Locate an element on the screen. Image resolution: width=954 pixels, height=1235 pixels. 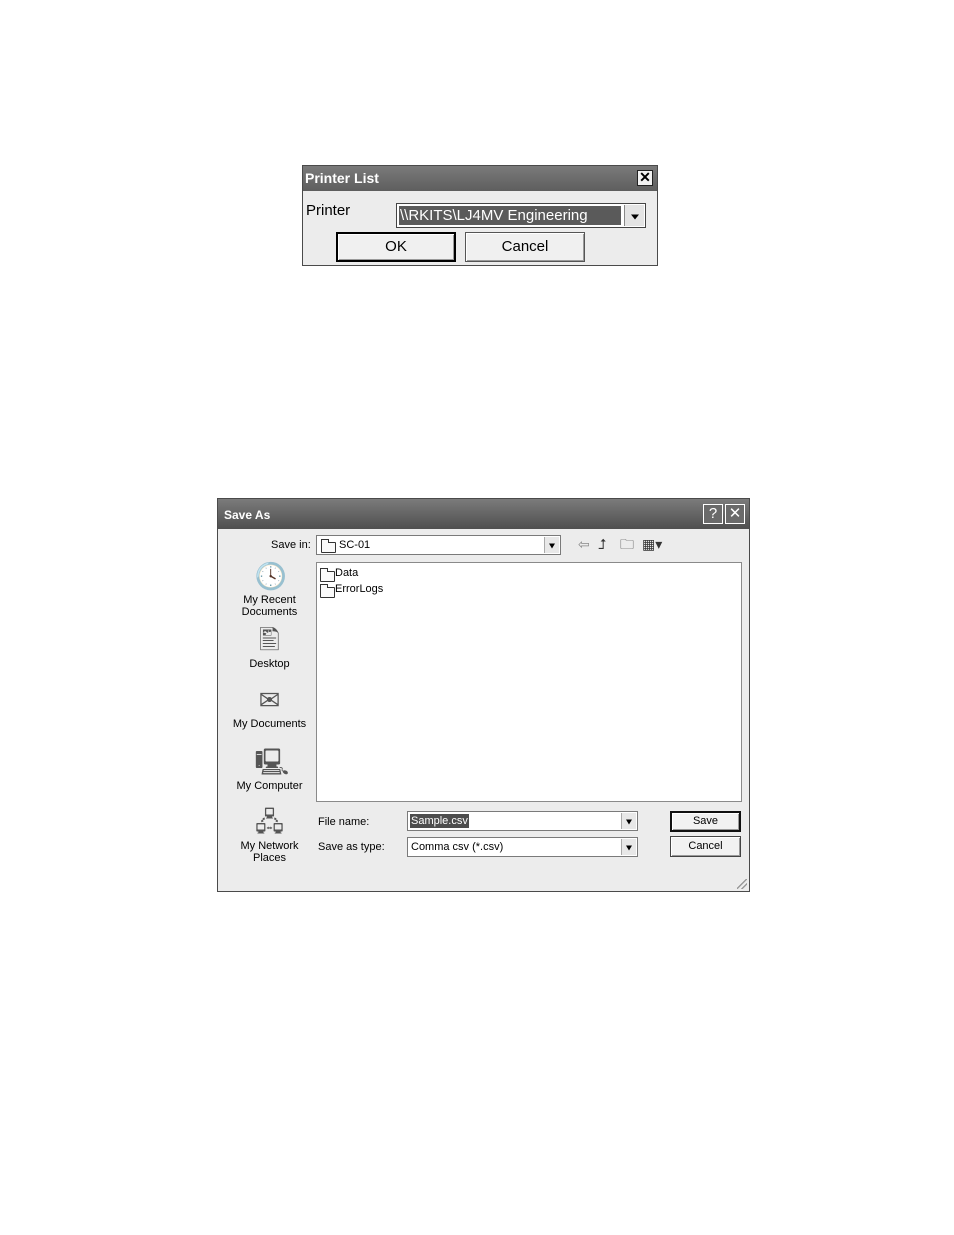
new-folder-icon: 🗀 is located at coordinates (627, 544).